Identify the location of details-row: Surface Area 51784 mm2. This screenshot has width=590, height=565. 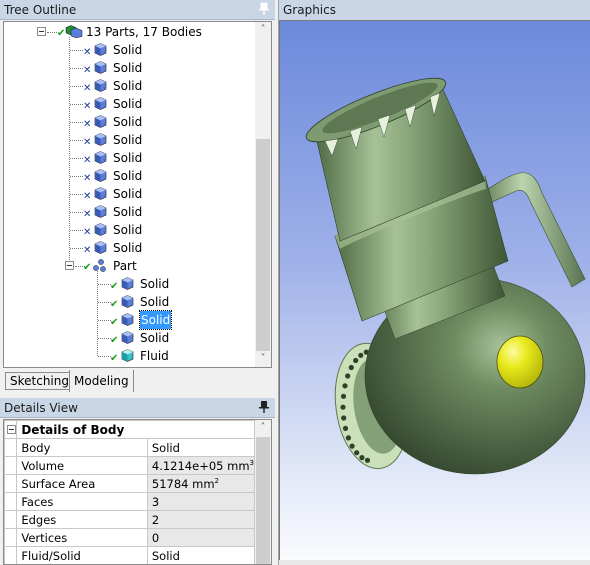
(130, 483).